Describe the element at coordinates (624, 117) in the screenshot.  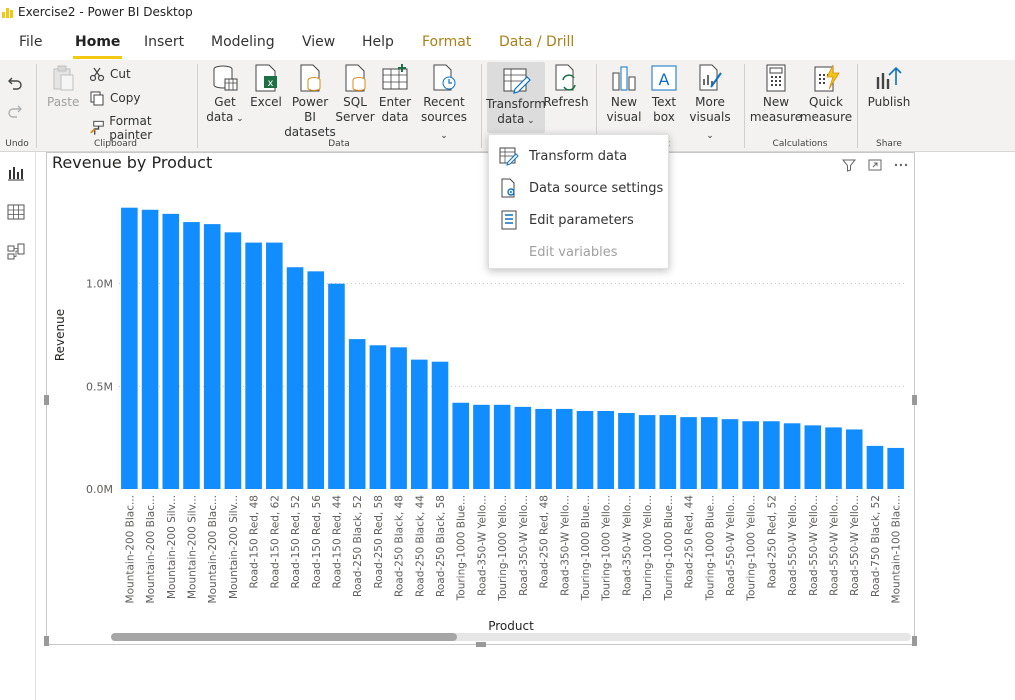
I see `new-visual-label-2: visual` at that location.